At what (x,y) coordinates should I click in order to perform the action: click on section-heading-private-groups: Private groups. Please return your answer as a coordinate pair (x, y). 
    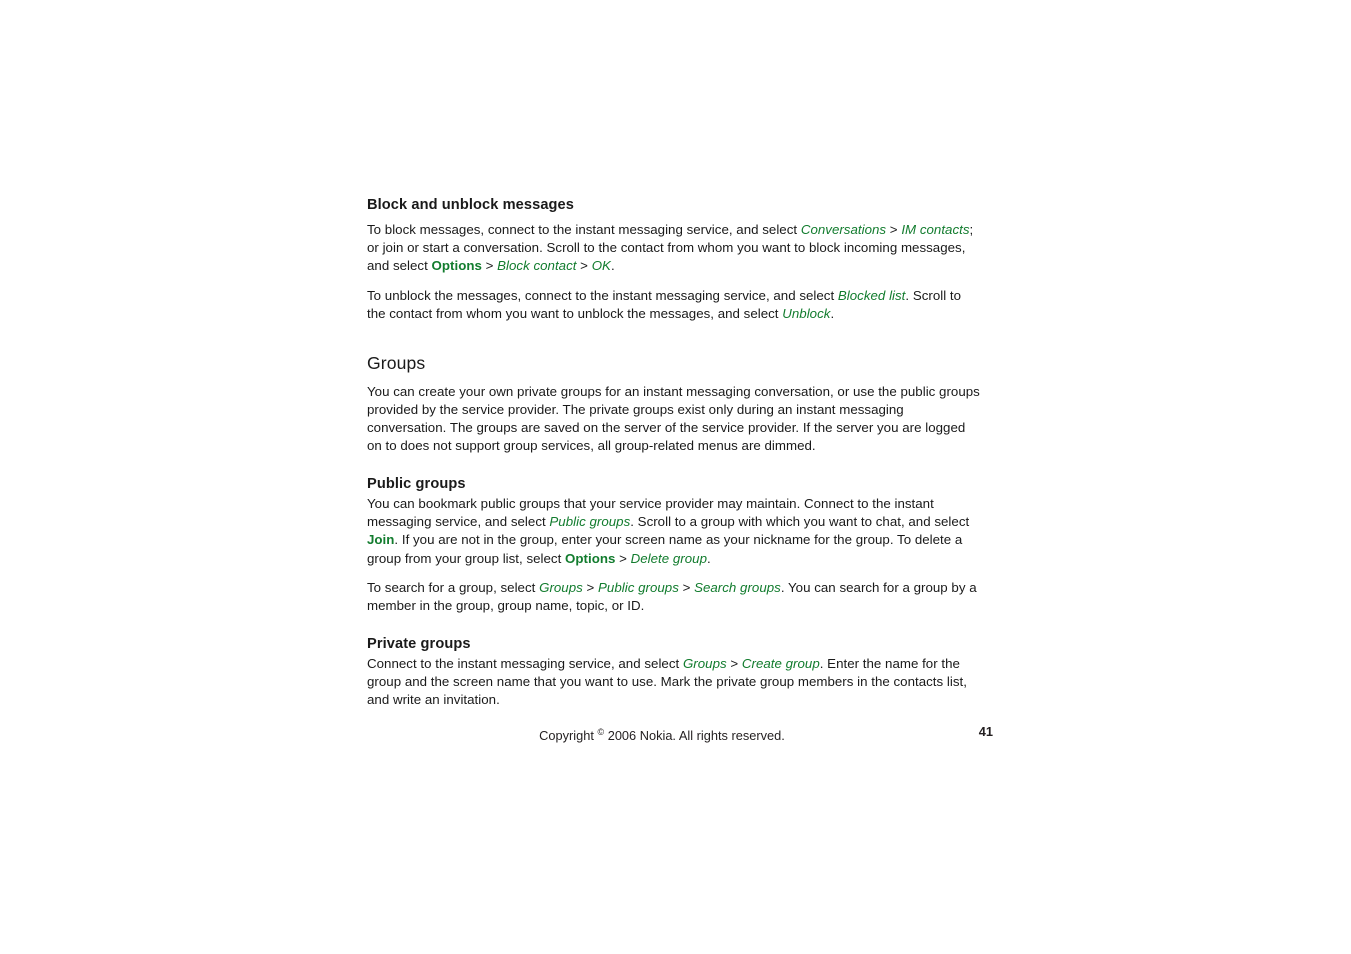
    Looking at the image, I should click on (419, 643).